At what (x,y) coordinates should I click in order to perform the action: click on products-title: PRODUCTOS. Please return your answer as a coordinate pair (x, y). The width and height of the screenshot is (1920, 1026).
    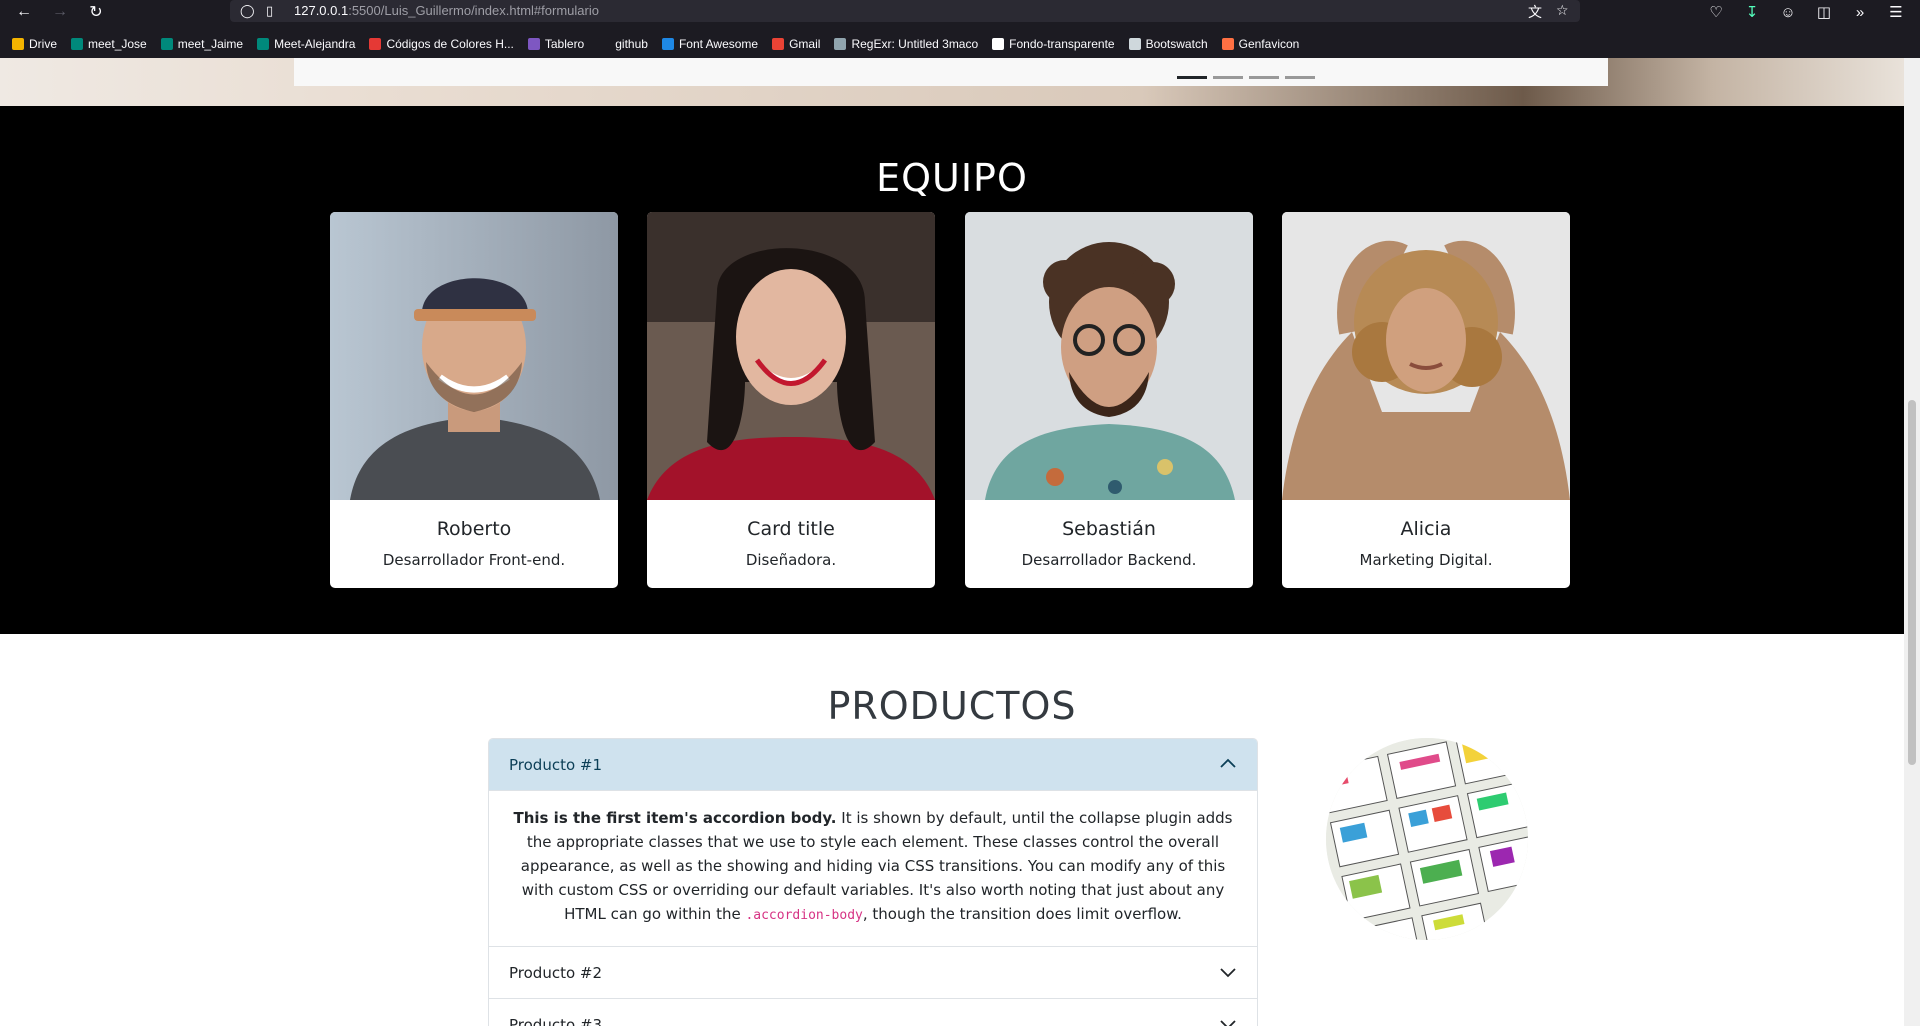
    Looking at the image, I should click on (952, 706).